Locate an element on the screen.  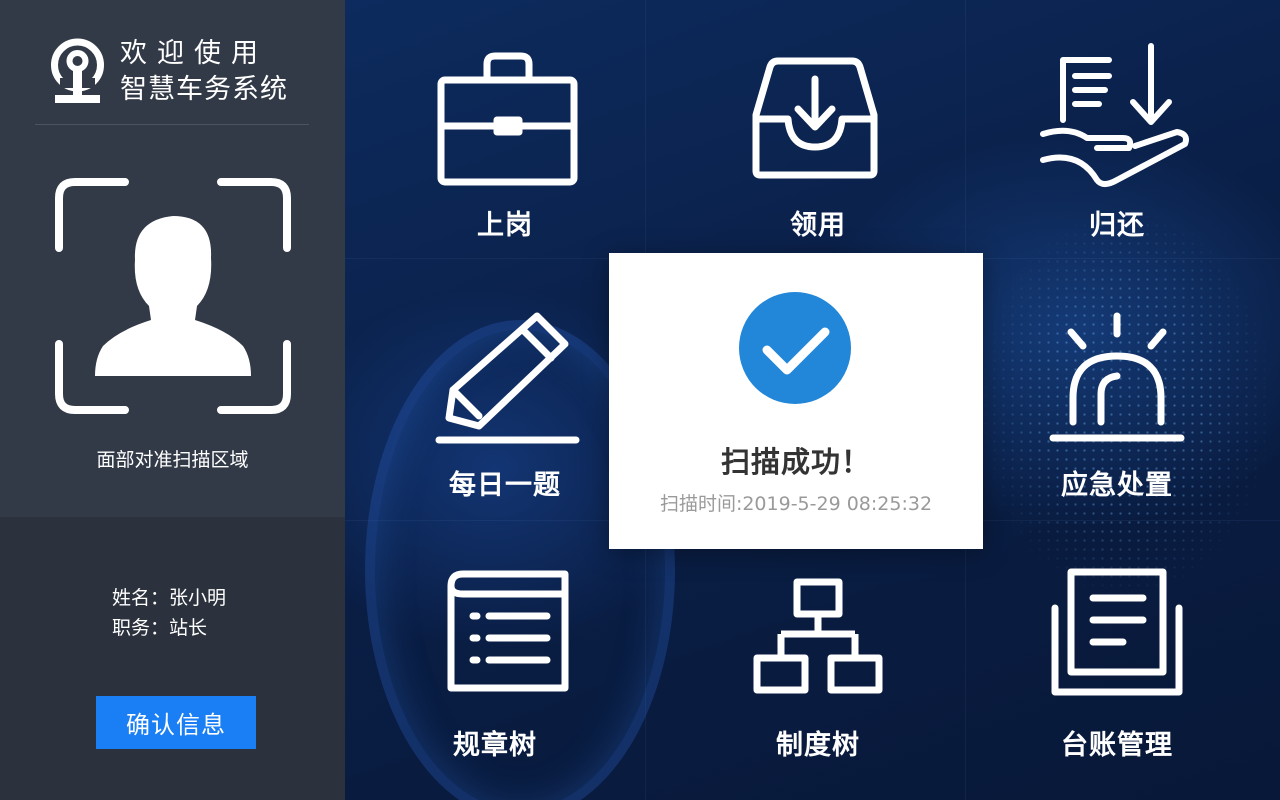
menu-item-ledger: 台账管理 is located at coordinates (1117, 647).